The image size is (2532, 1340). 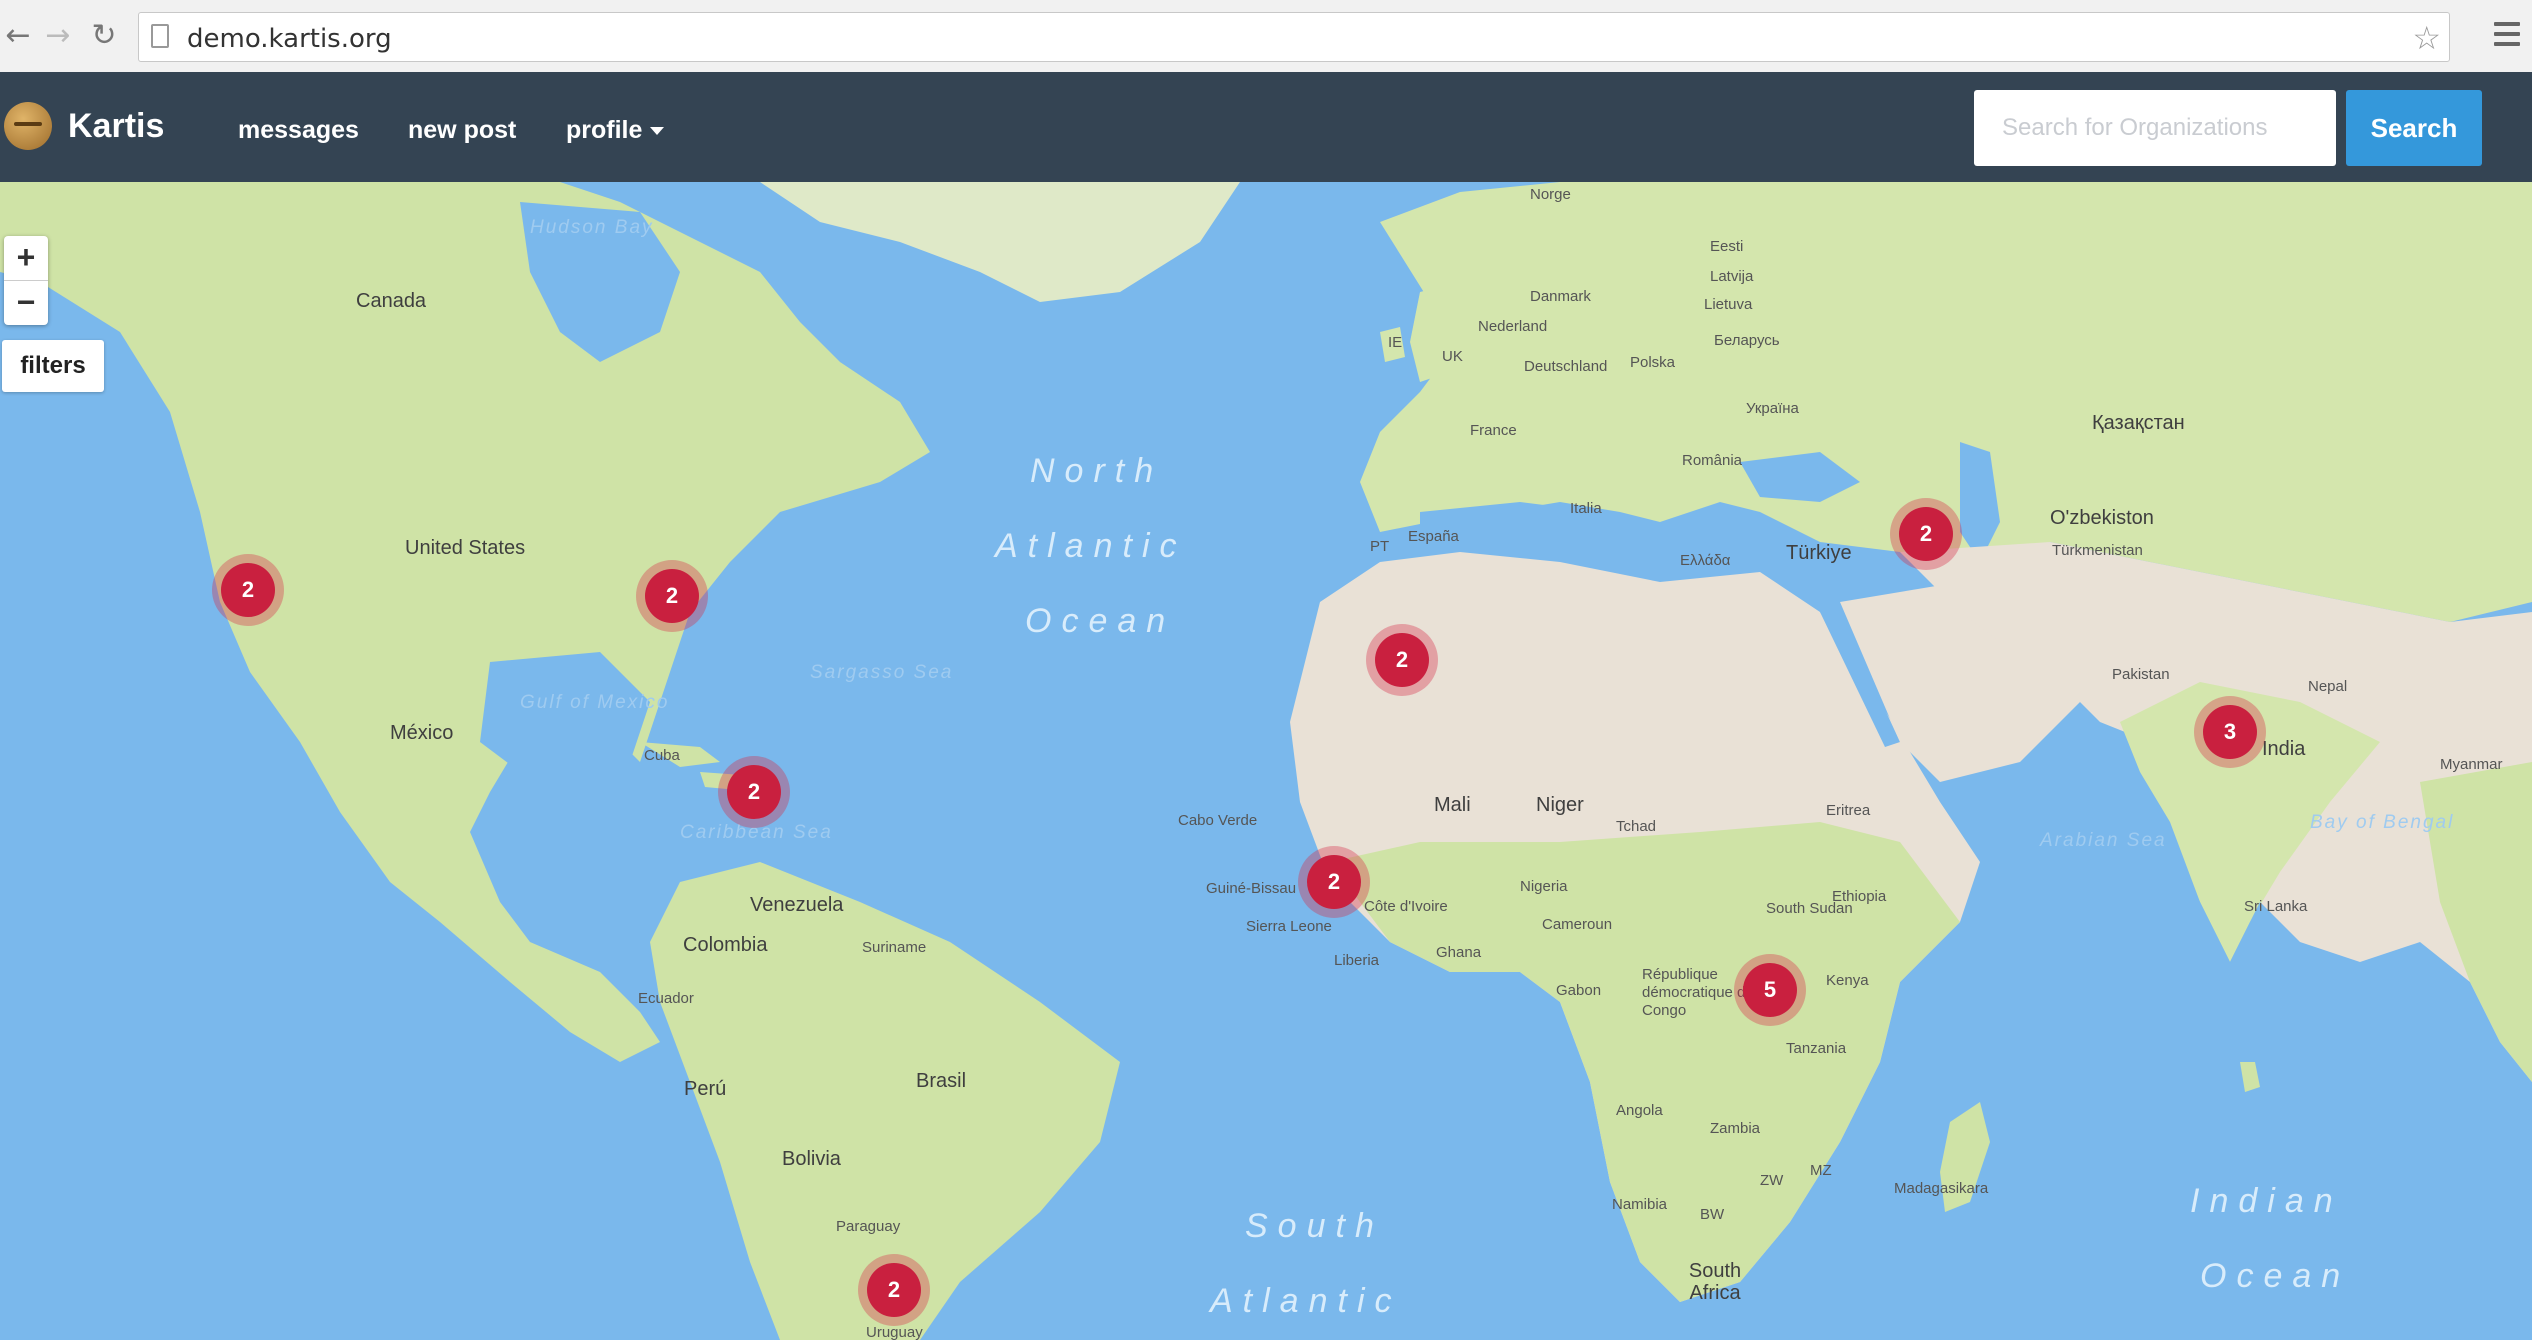 What do you see at coordinates (1097, 471) in the screenshot?
I see `label-north-atlantic-1: North` at bounding box center [1097, 471].